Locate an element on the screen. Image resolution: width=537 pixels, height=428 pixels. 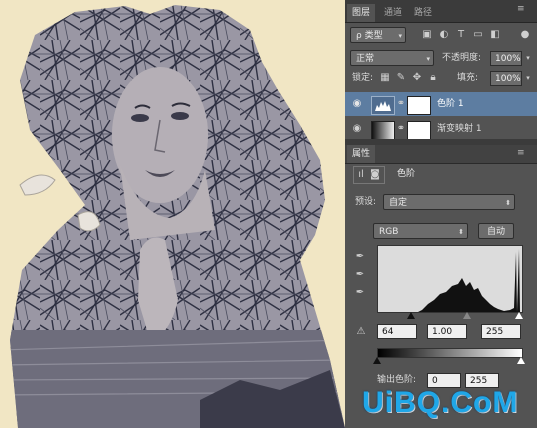
lock-image-icon: ✎ is located at coordinates (401, 78).